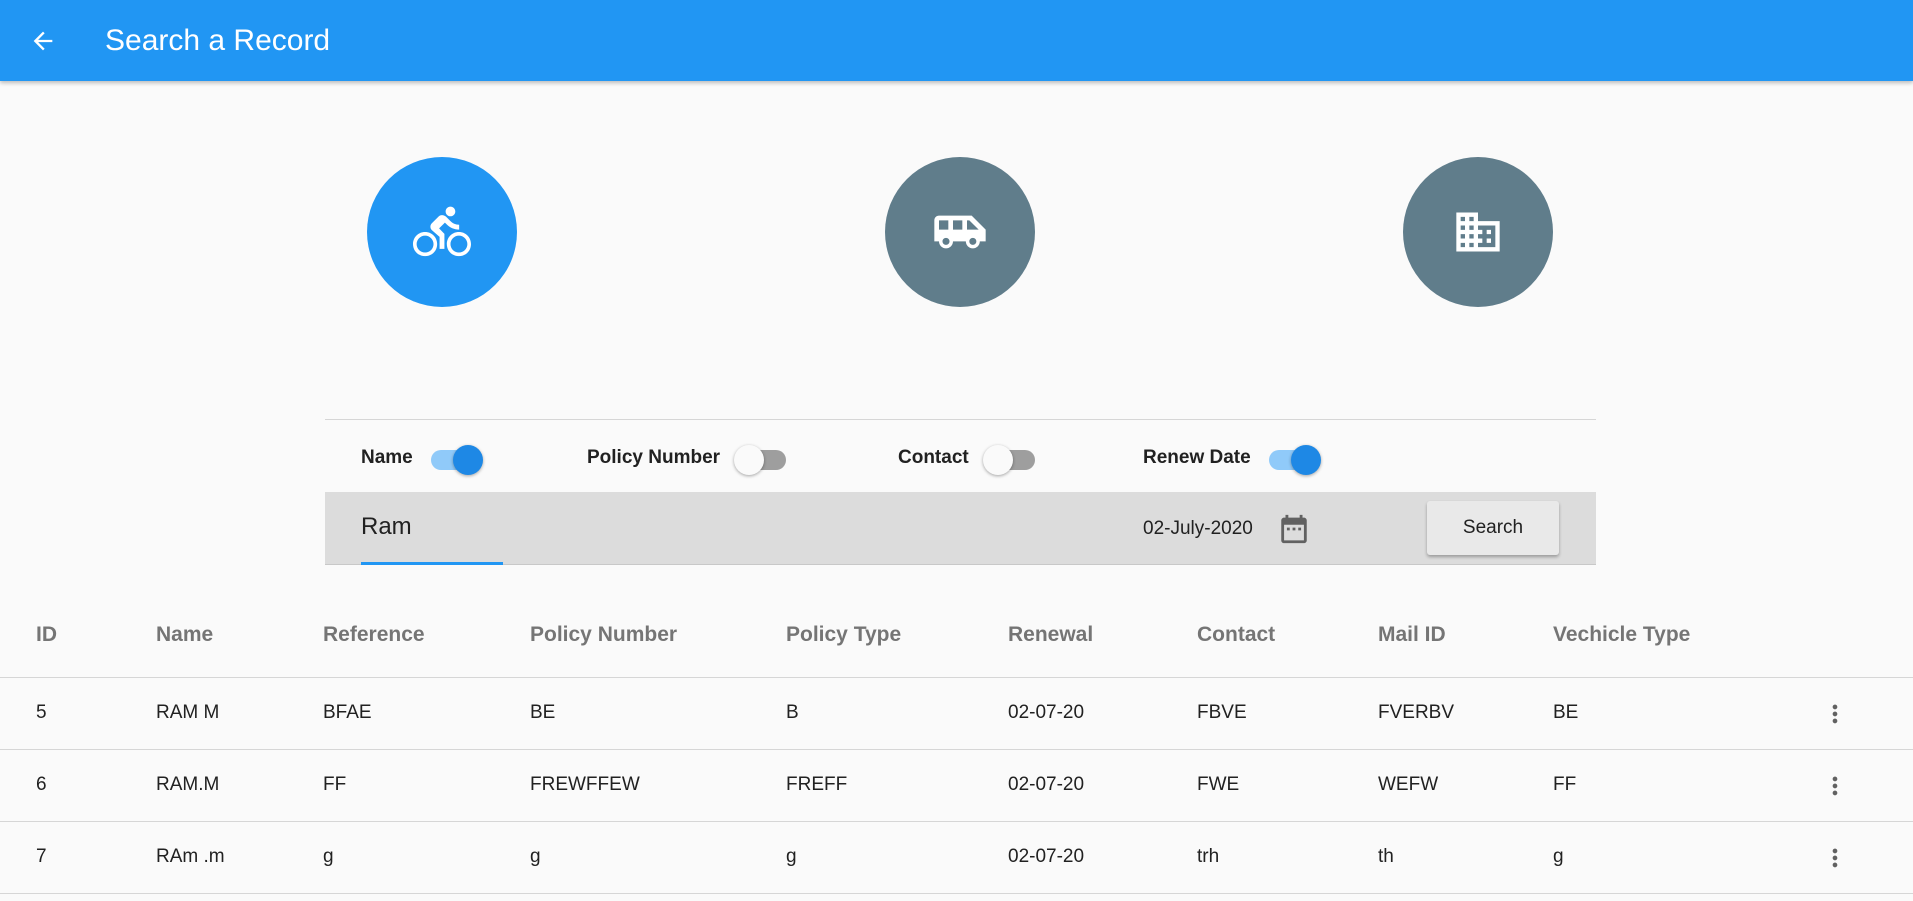 This screenshot has width=1913, height=901. Describe the element at coordinates (328, 856) in the screenshot. I see `cell-reference: g` at that location.